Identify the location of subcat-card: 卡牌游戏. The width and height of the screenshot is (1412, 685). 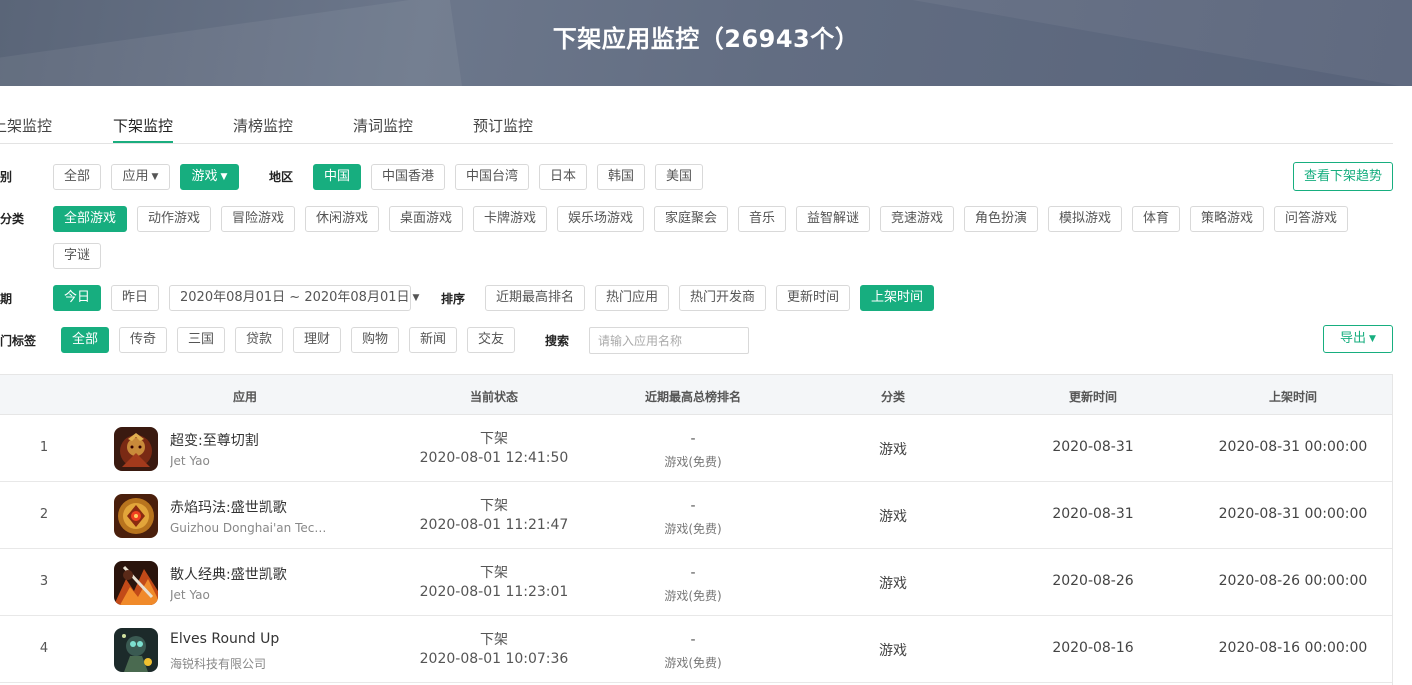
(510, 219).